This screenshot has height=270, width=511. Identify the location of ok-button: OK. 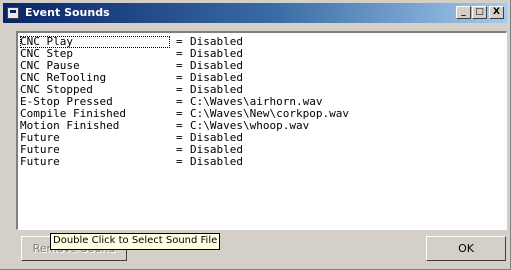
(466, 248).